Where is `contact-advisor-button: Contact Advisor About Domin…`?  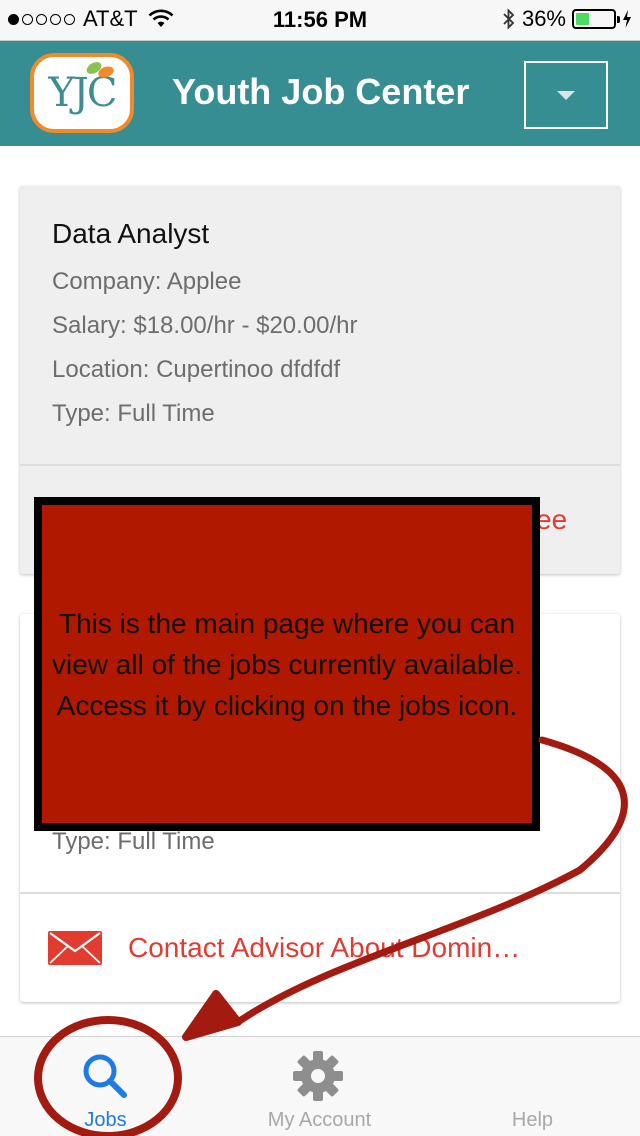 contact-advisor-button: Contact Advisor About Domin… is located at coordinates (320, 948).